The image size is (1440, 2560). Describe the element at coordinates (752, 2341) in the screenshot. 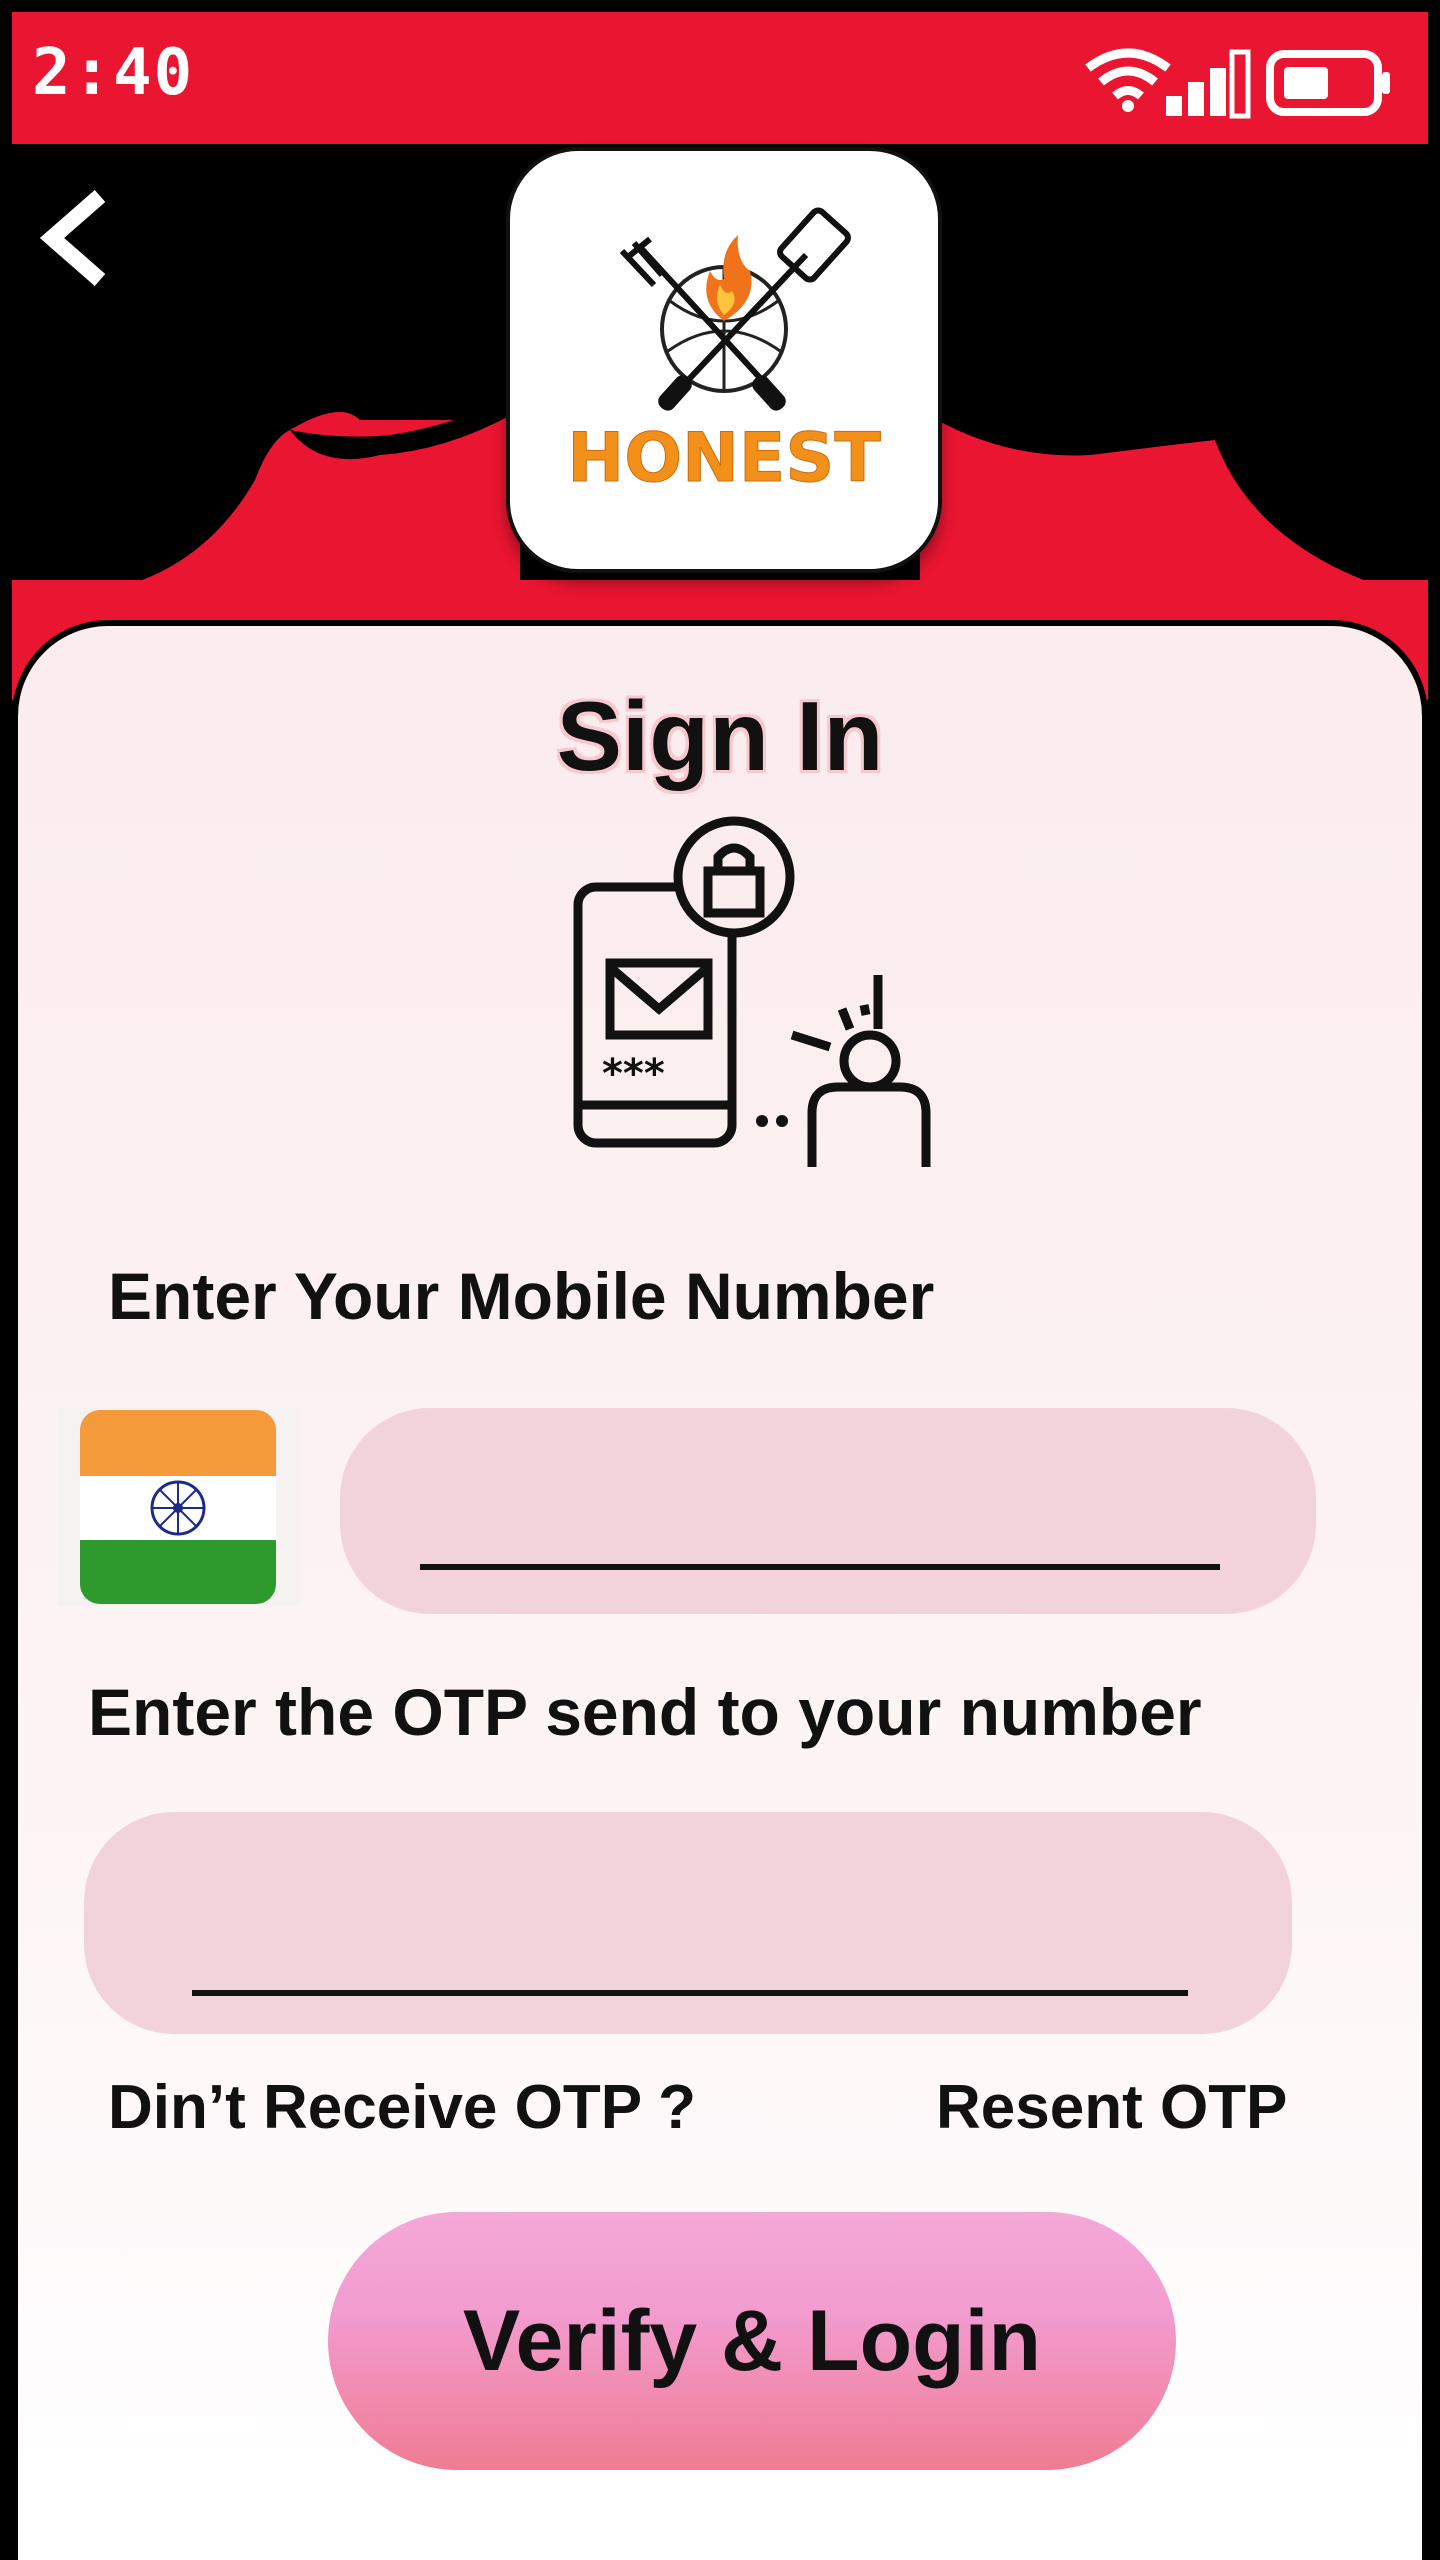

I see `verify-login-button: Verify & Login` at that location.